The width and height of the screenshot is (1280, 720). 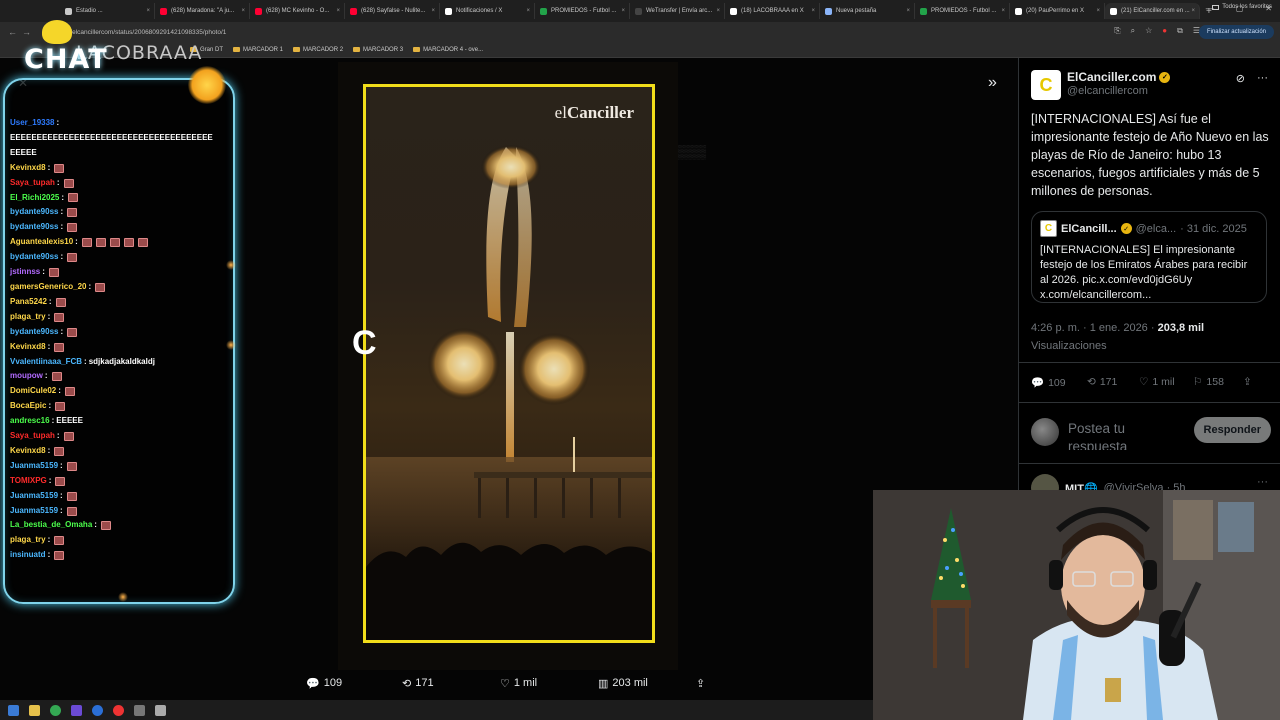 I want to click on reply-input: Postea tu respuesta, so click(x=1118, y=435).